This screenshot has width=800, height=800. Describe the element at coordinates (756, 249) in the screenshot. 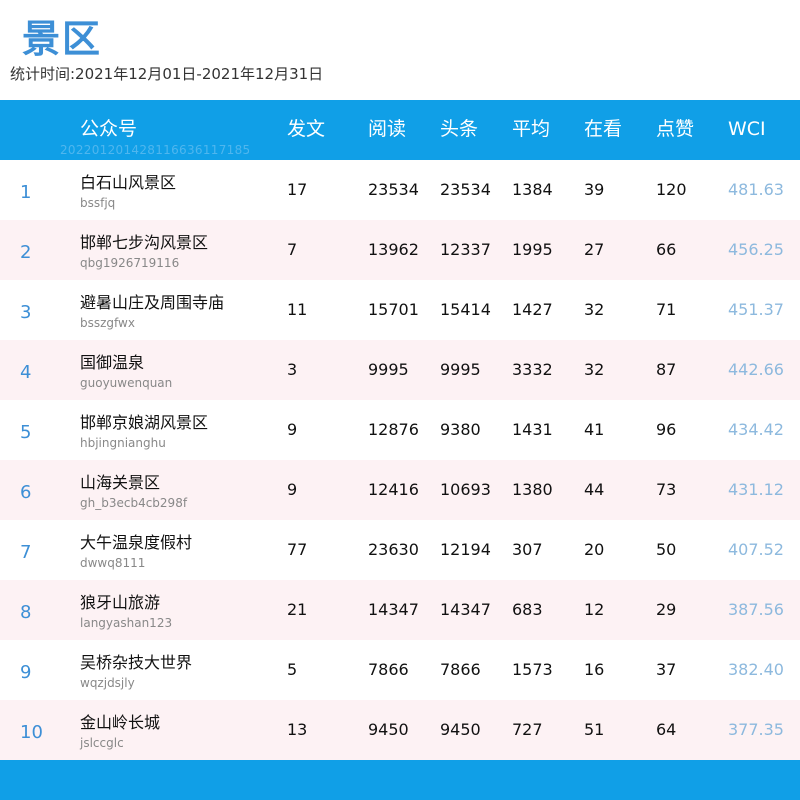

I see `wci-value: 456.25` at that location.